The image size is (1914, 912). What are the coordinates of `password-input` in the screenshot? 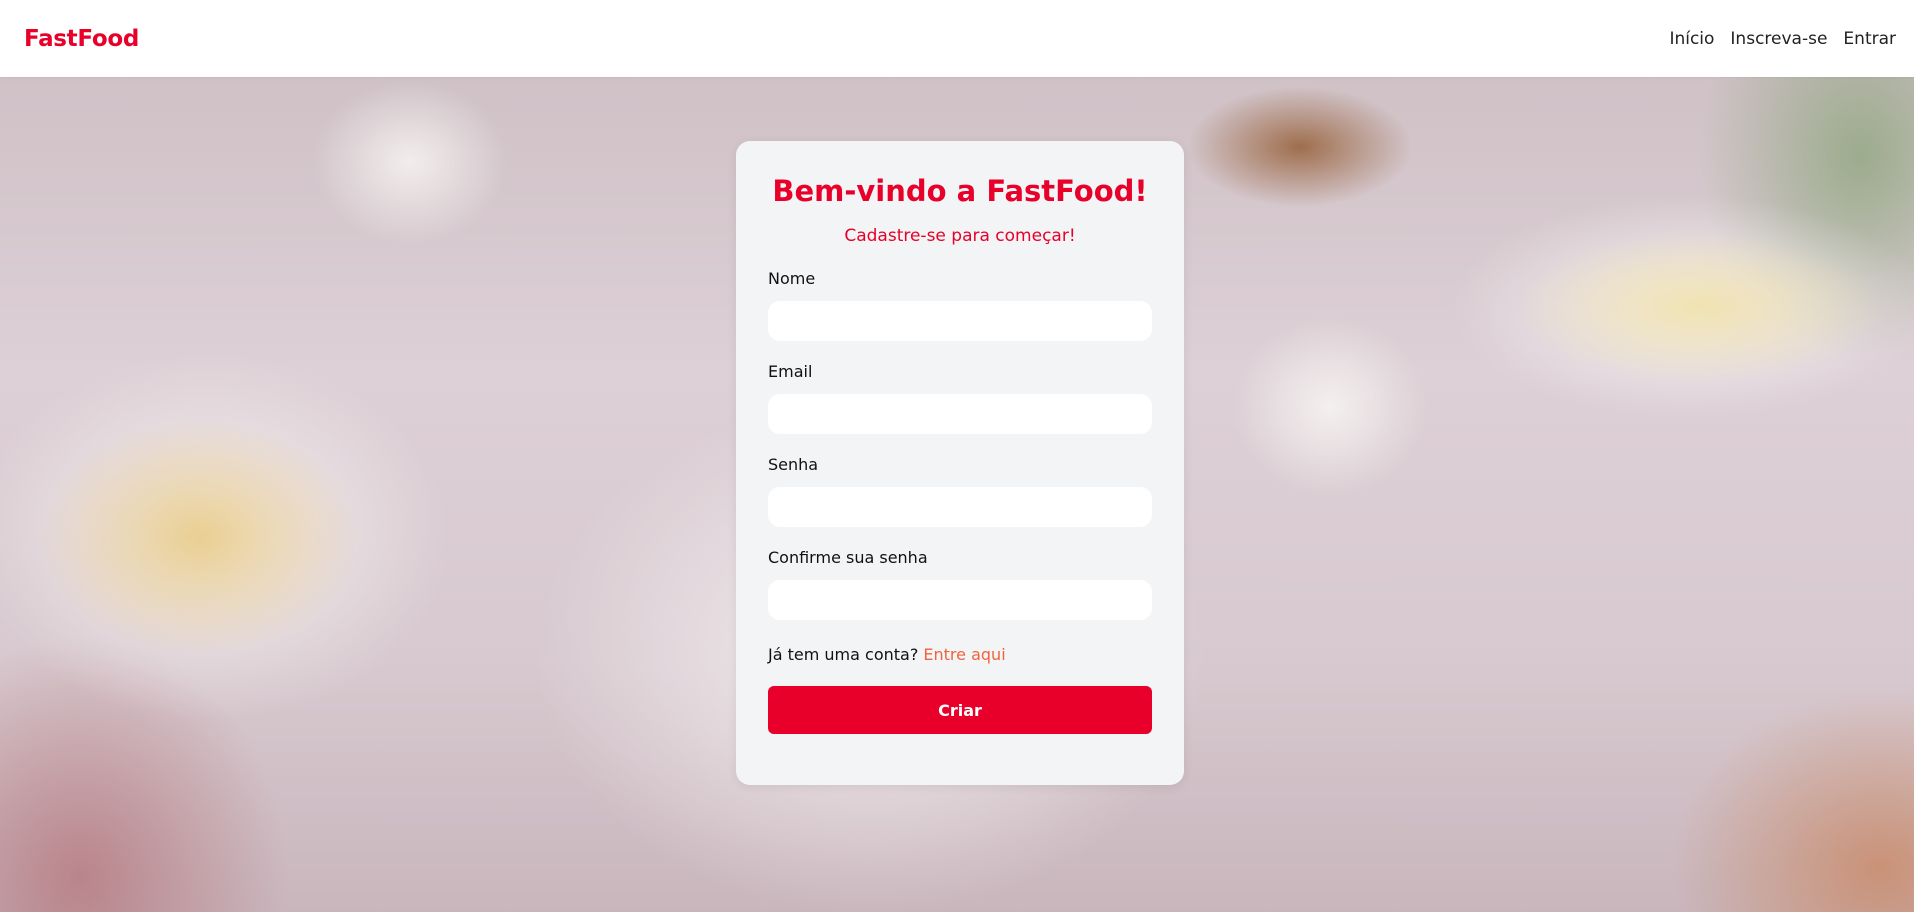 It's located at (960, 507).